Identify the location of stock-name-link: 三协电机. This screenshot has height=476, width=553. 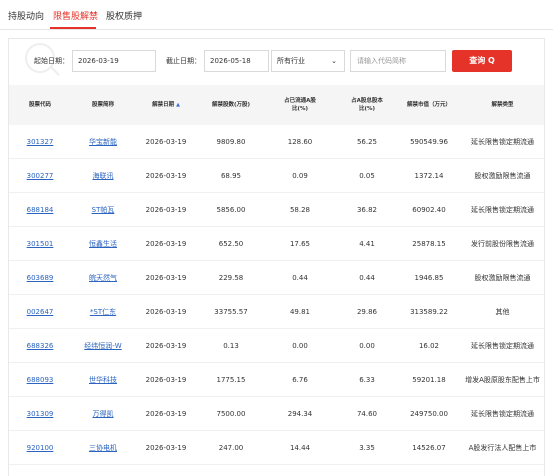
(103, 448).